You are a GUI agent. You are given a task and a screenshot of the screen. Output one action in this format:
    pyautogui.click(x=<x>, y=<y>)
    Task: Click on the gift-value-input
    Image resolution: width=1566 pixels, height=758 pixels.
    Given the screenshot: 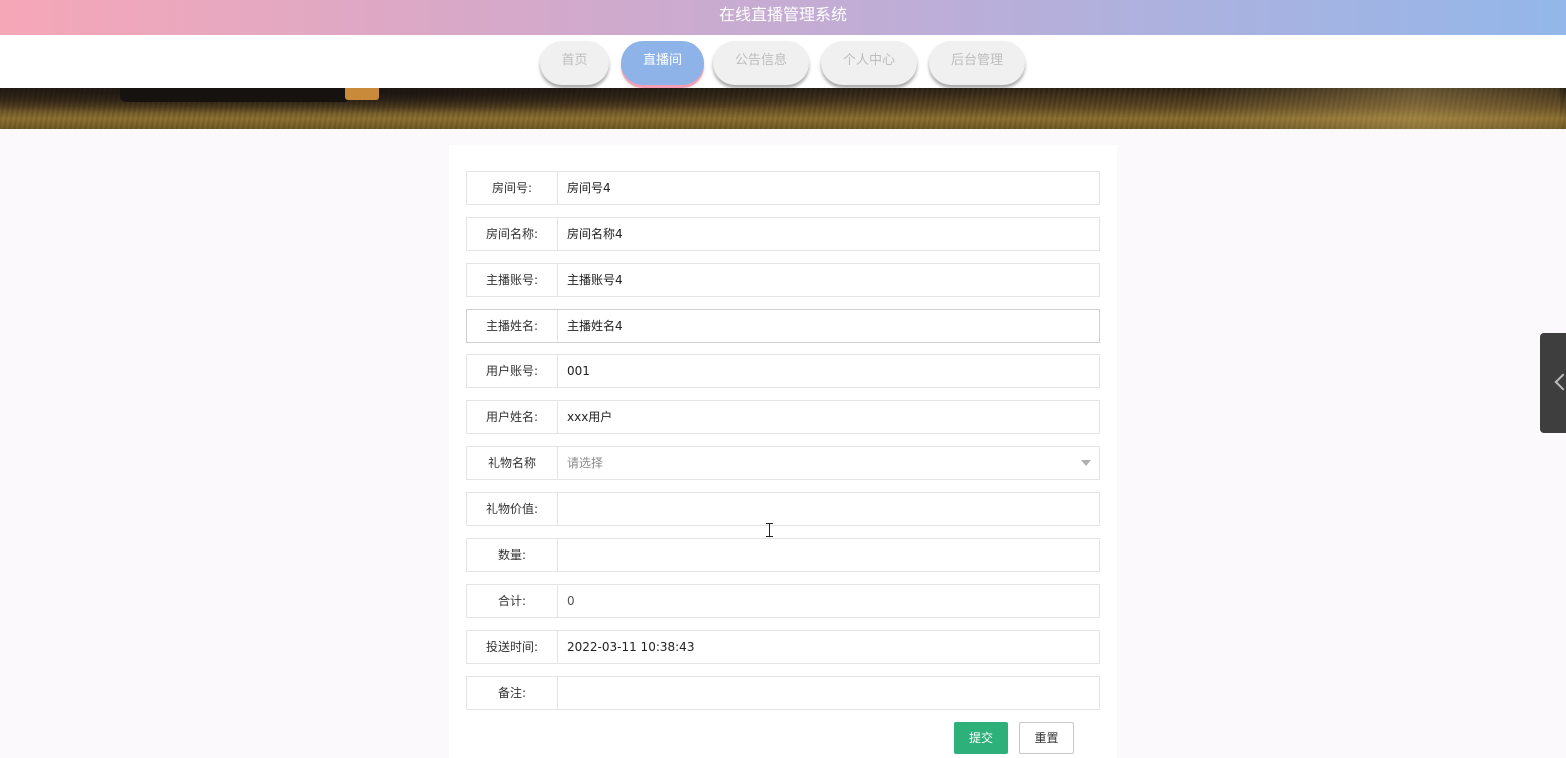 What is the action you would take?
    pyautogui.click(x=829, y=509)
    